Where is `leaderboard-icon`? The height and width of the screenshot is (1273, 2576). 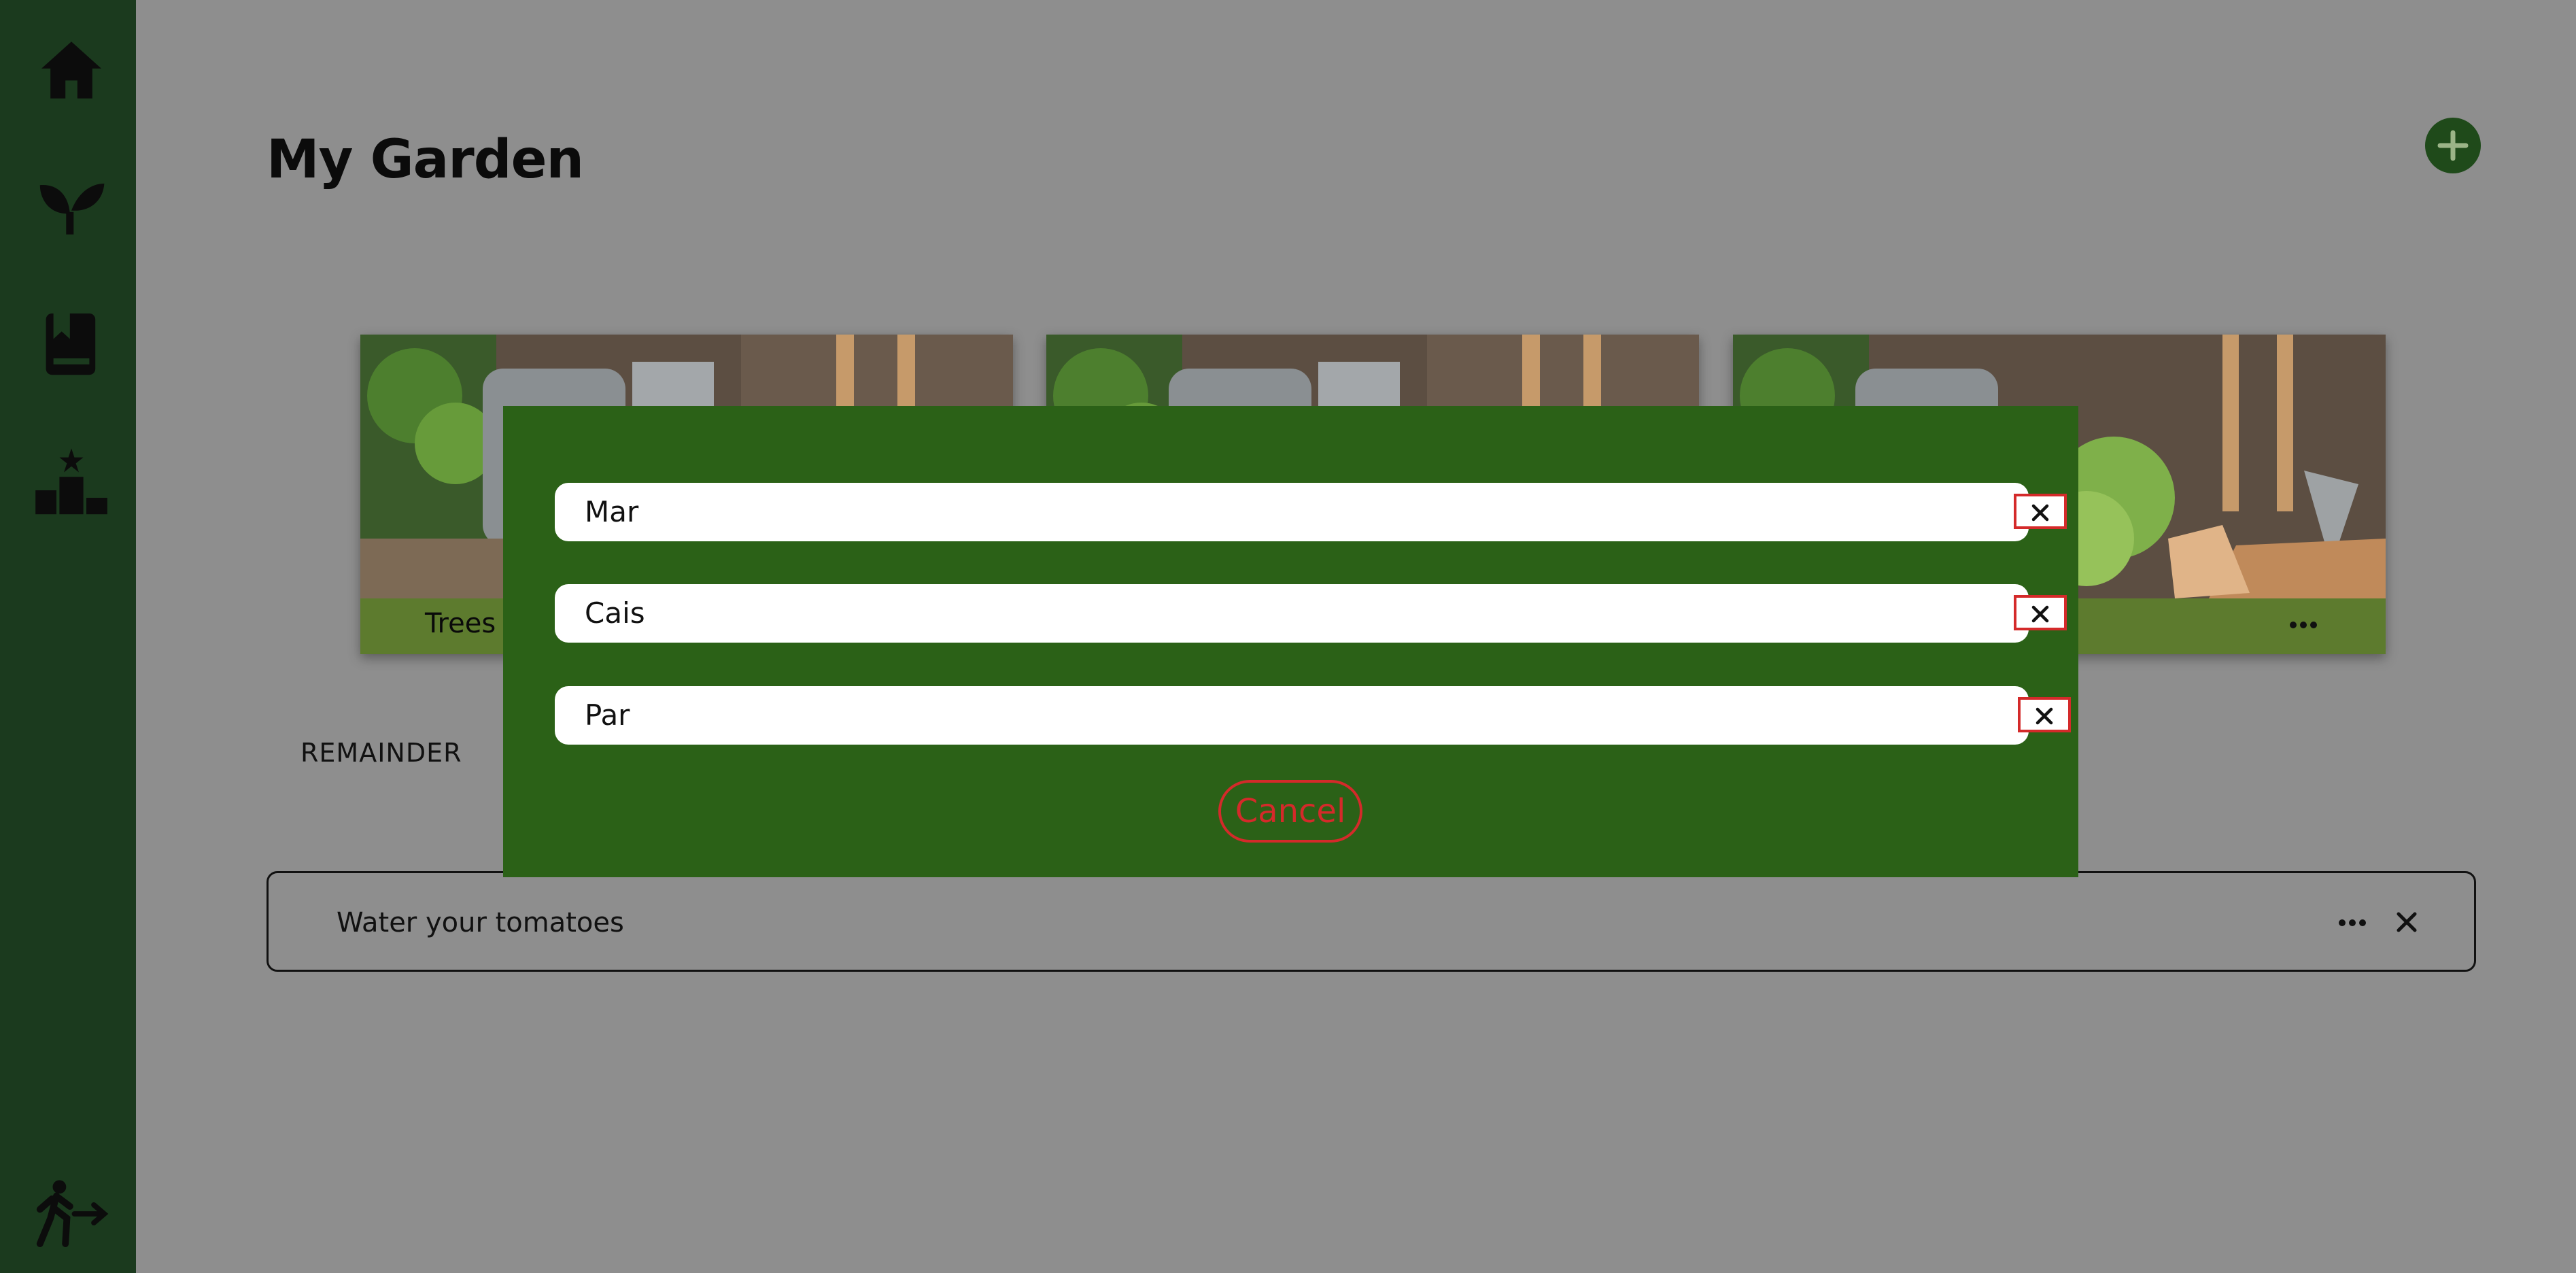
leaderboard-icon is located at coordinates (71, 482).